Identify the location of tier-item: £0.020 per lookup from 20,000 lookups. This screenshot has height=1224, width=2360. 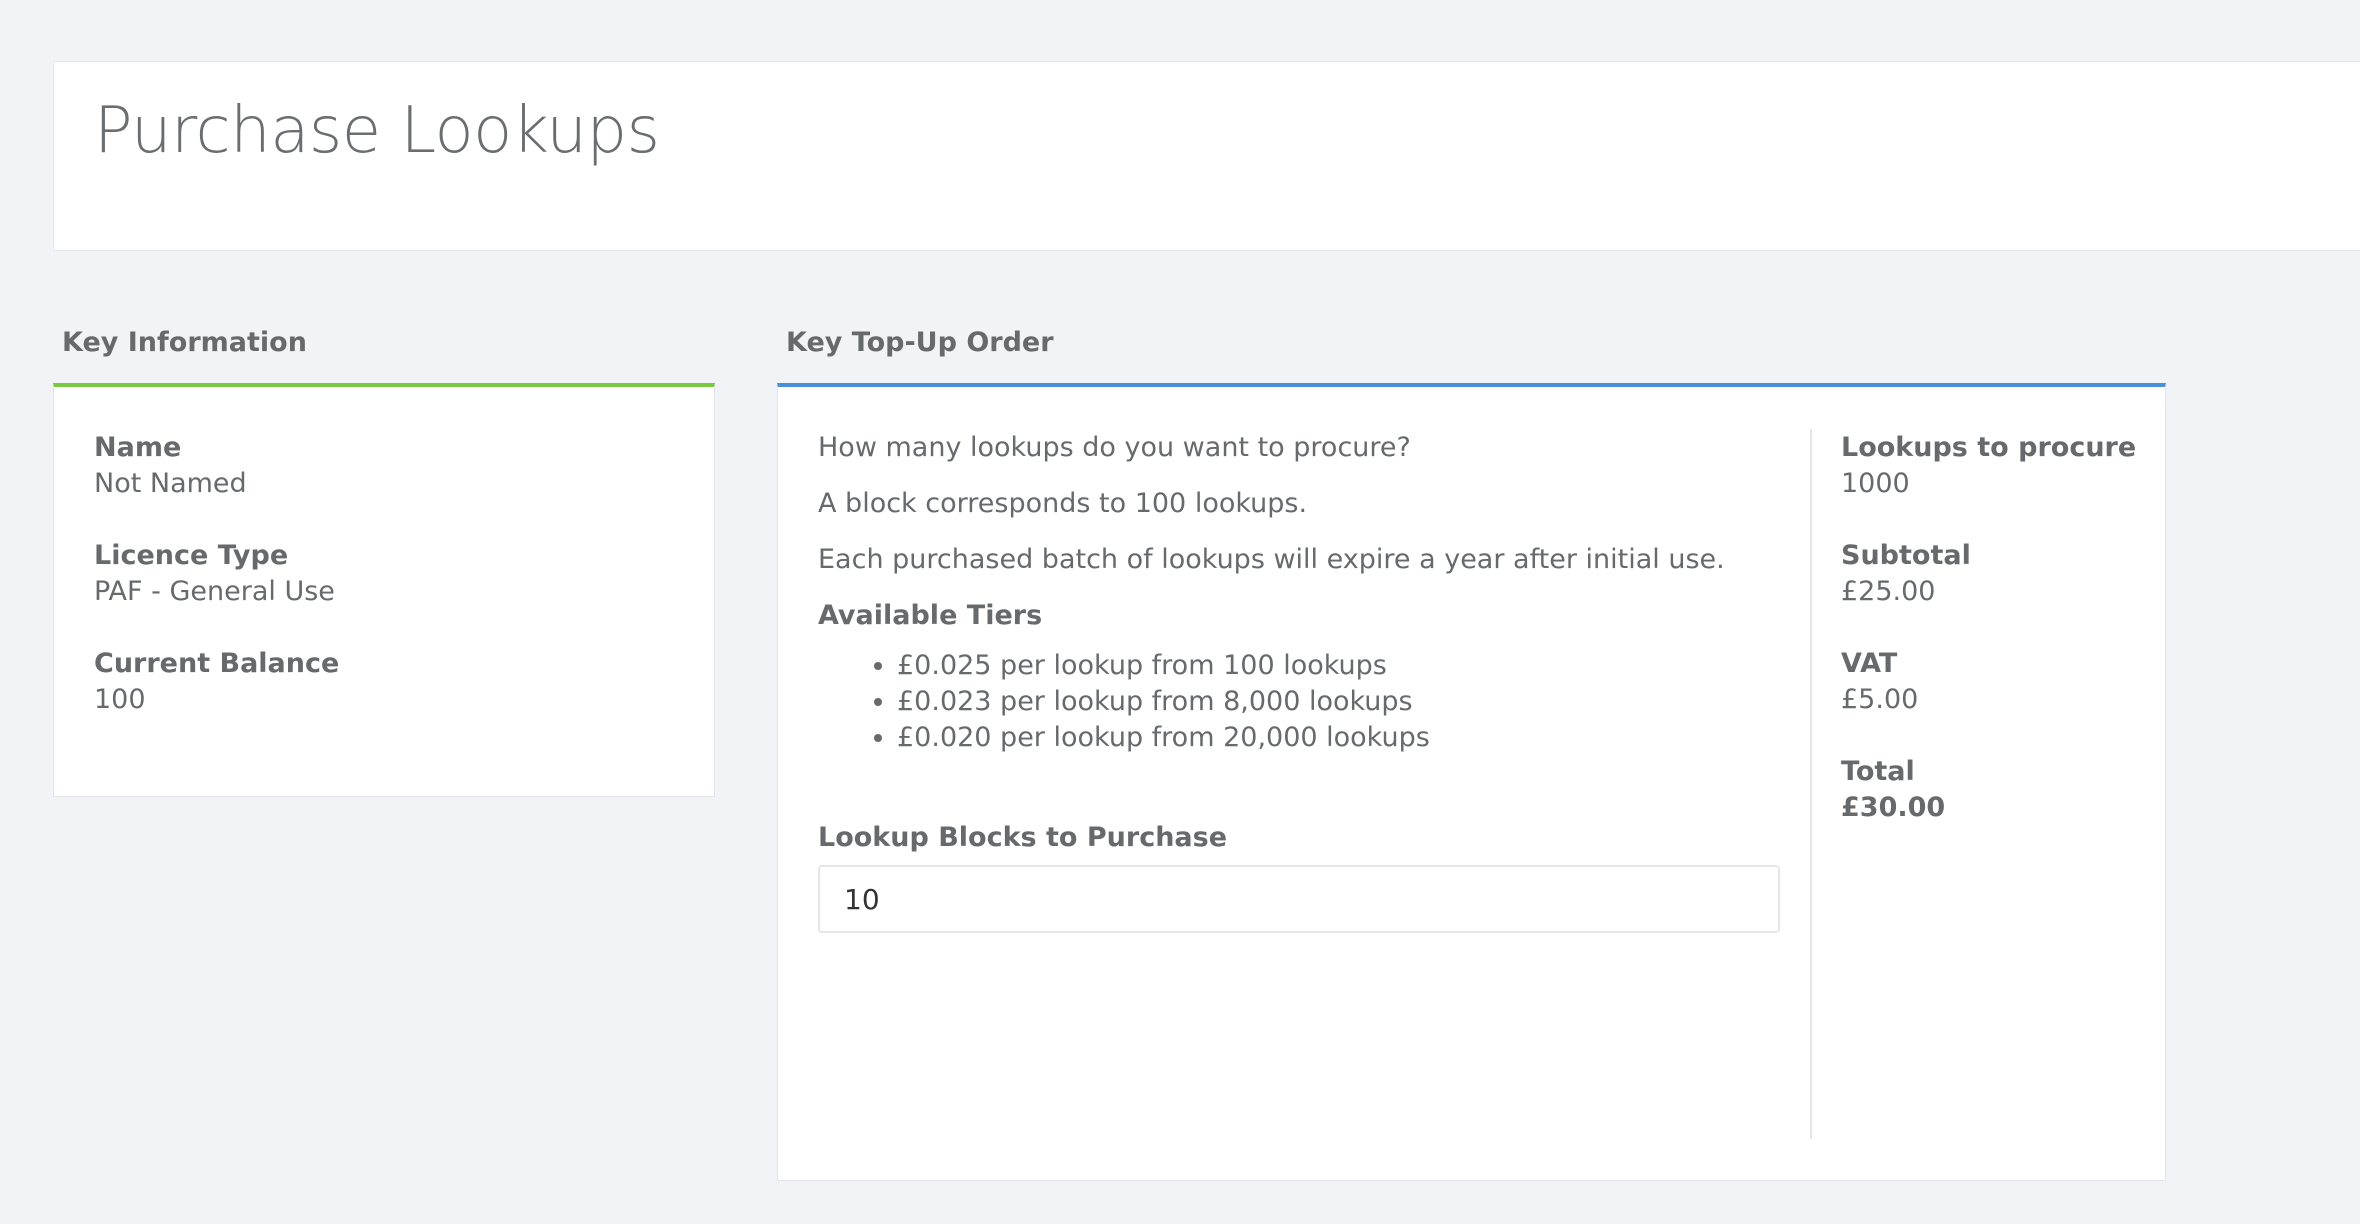
(1357, 738).